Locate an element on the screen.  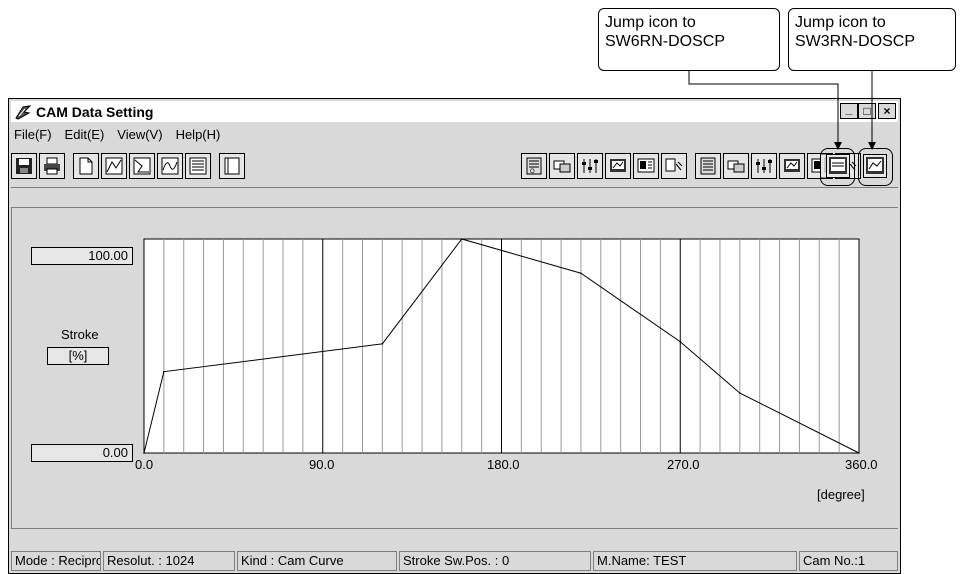
status-machine-name: M.Name: TEST is located at coordinates (695, 561).